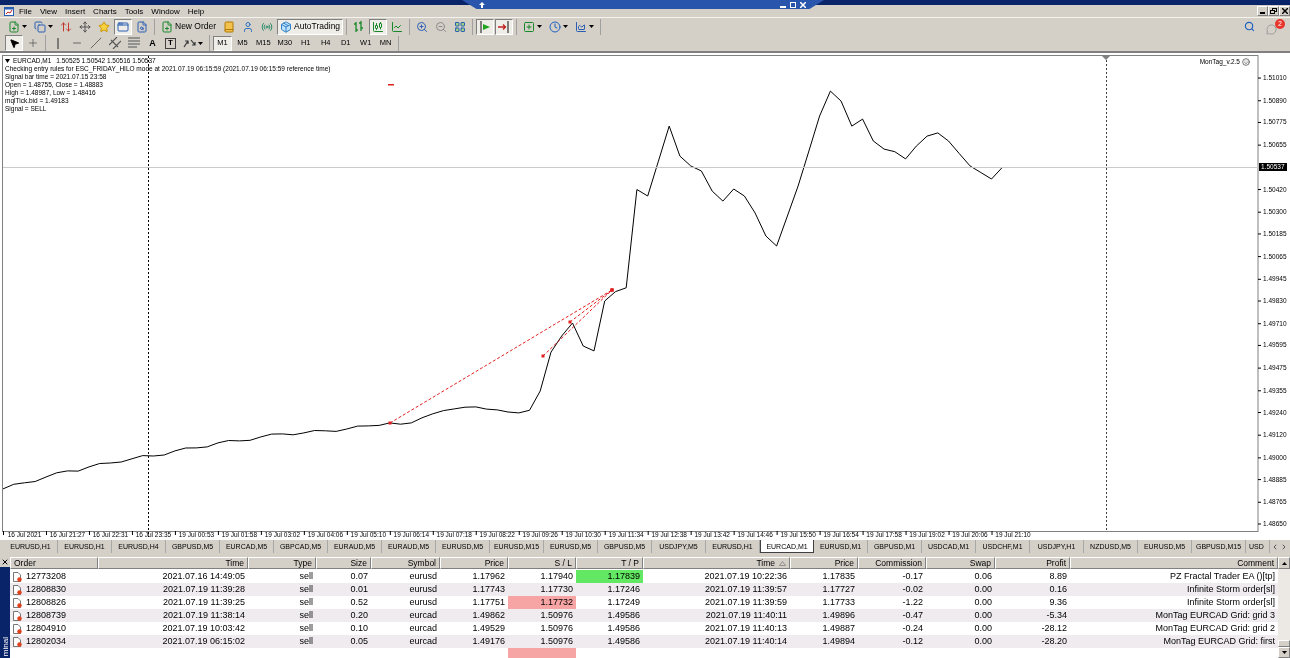  Describe the element at coordinates (196, 11) in the screenshot. I see `menu-item: Help` at that location.